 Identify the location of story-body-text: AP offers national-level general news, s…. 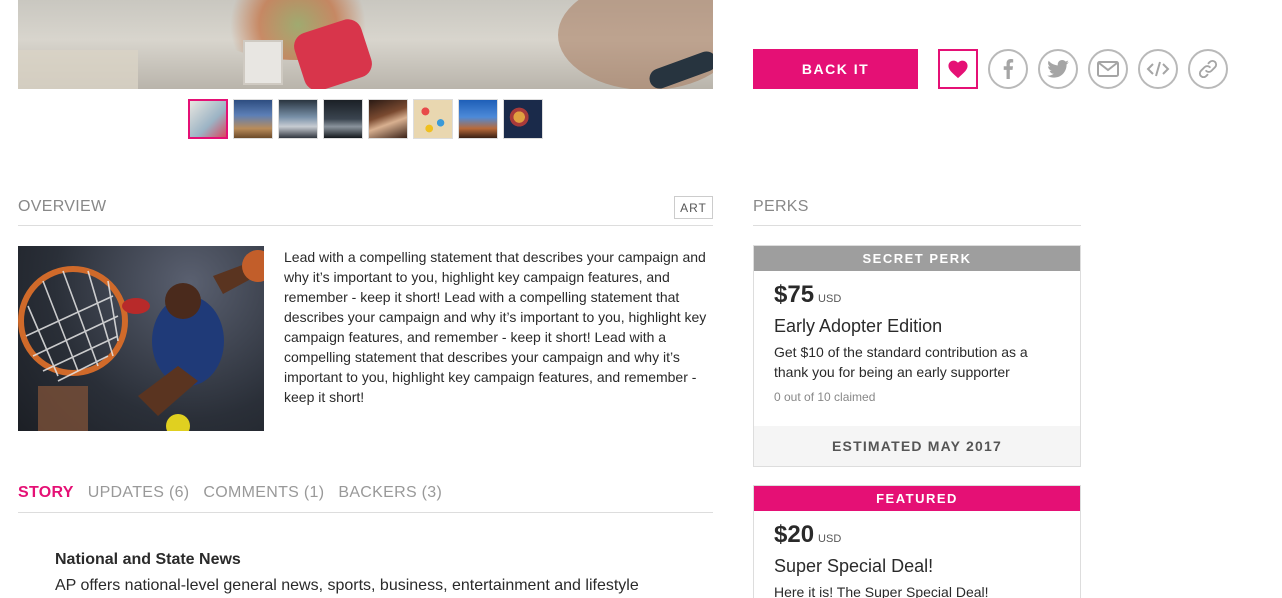
(347, 585).